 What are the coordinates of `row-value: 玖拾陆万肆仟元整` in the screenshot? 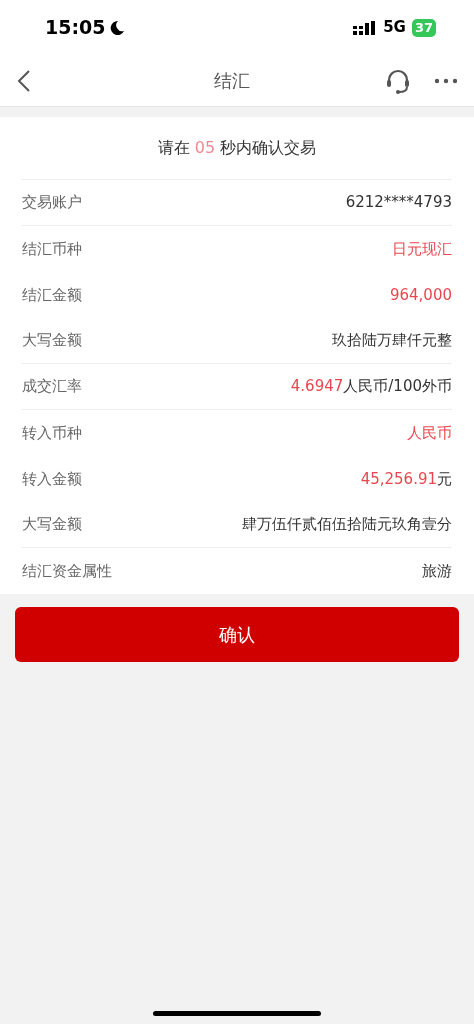 It's located at (392, 341).